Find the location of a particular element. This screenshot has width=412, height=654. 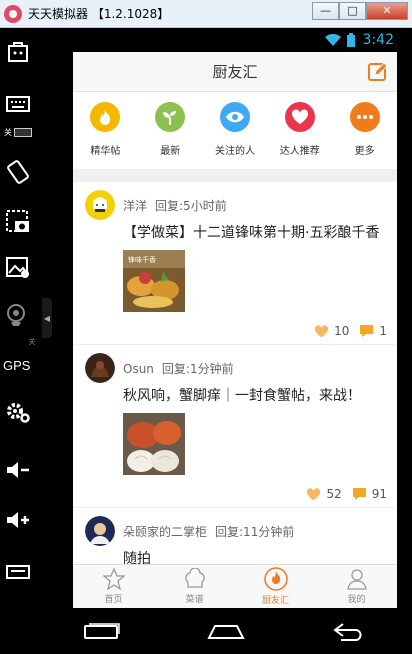

eye-icon is located at coordinates (234, 117).